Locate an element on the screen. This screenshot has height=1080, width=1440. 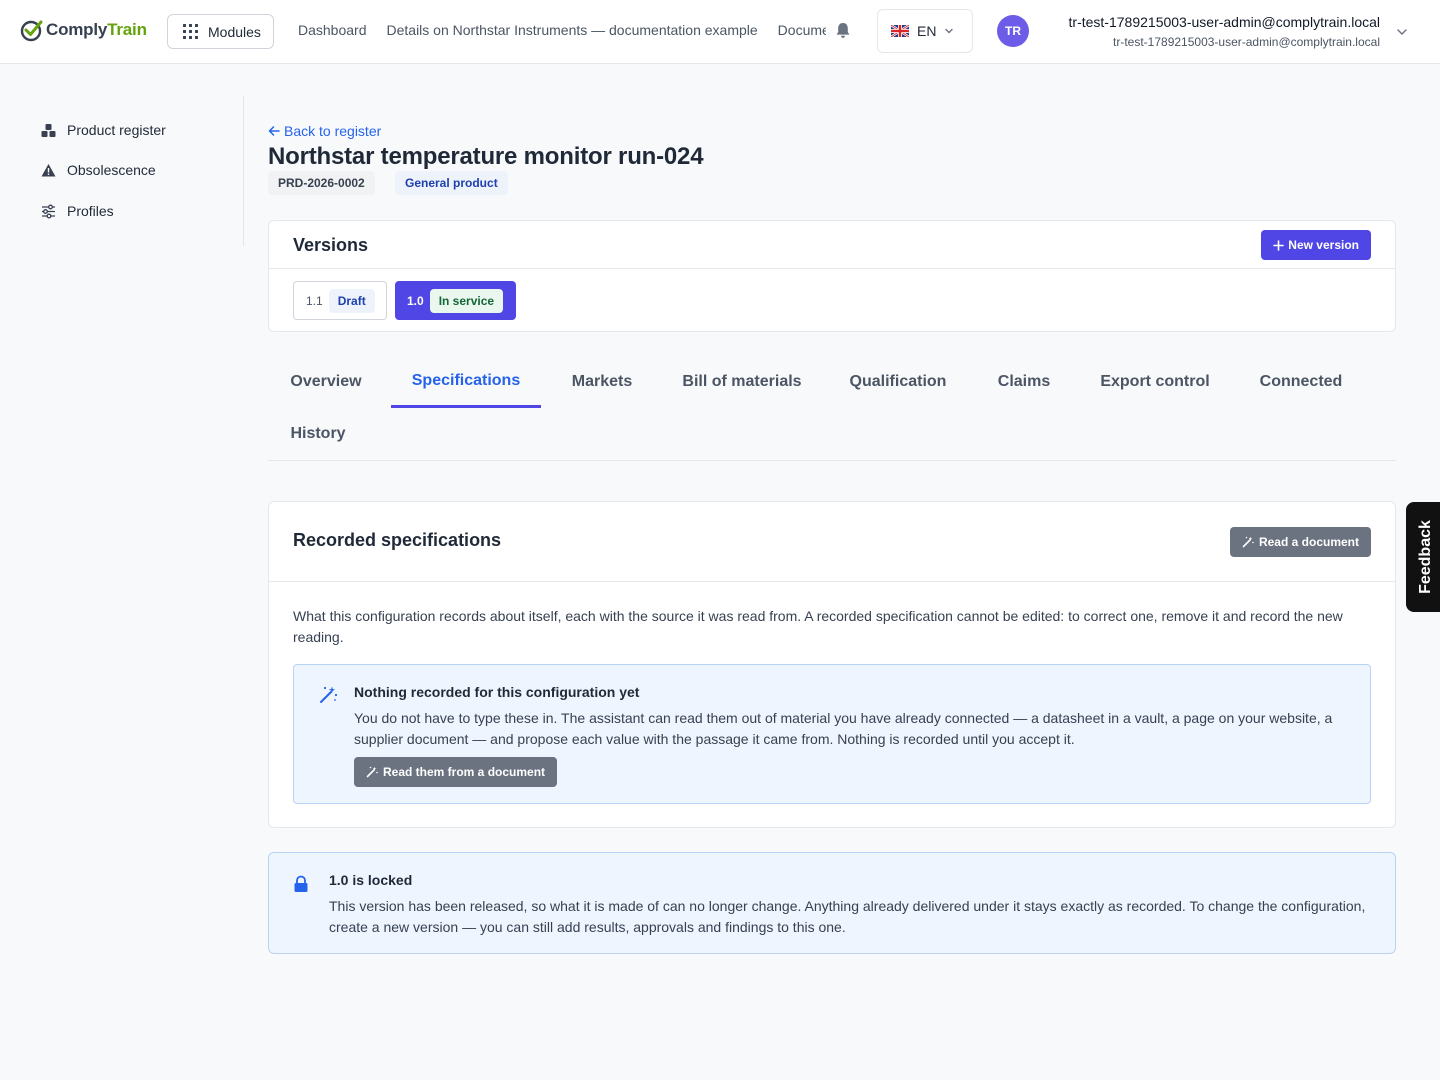
tab-claims: Claims is located at coordinates (1024, 382).